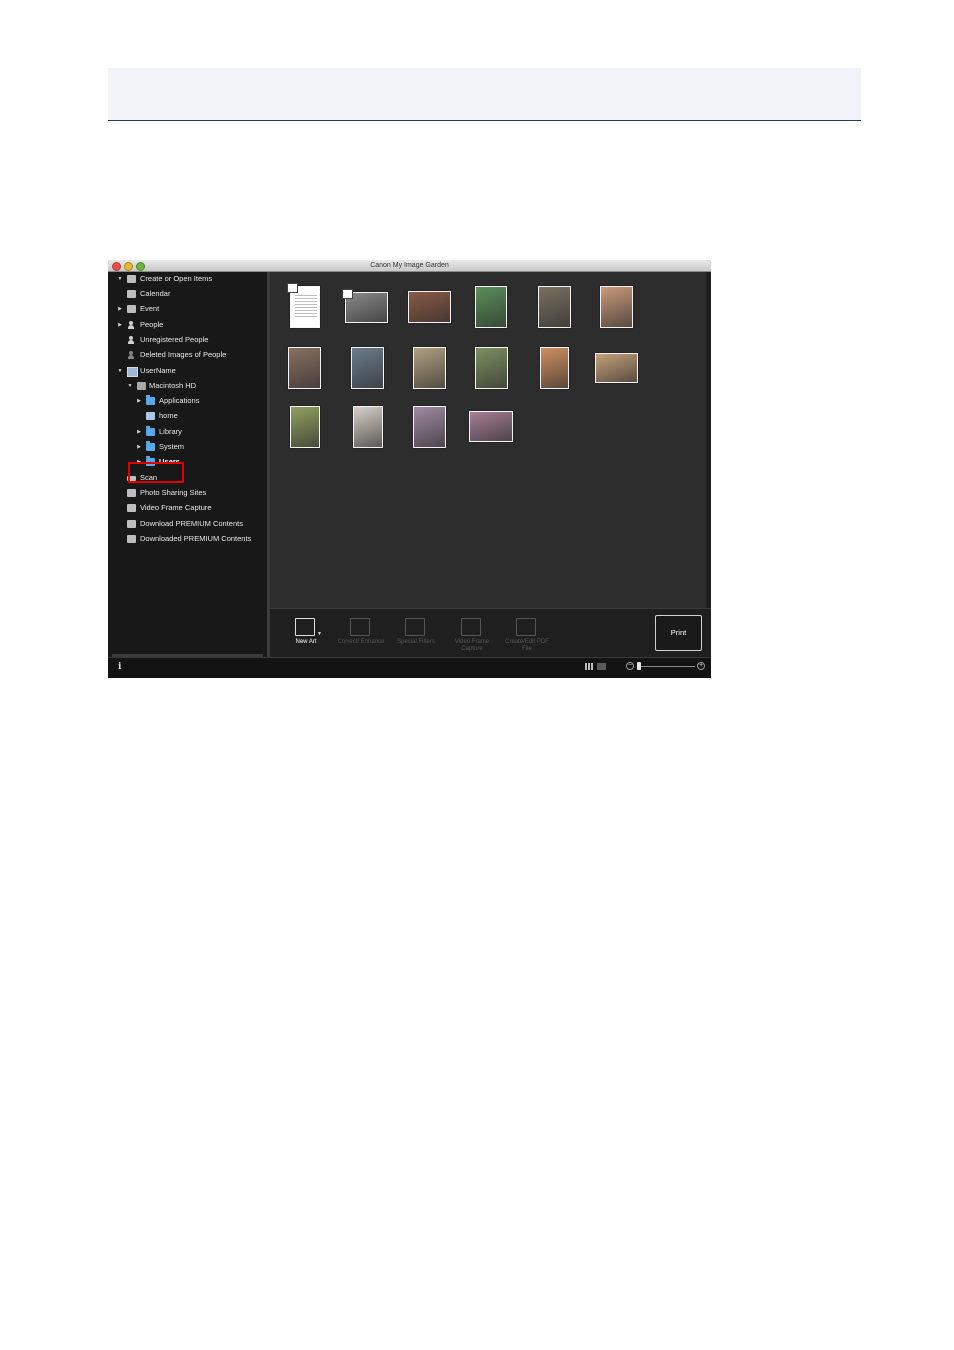  What do you see at coordinates (152, 324) in the screenshot?
I see `sidebar-item-label: People` at bounding box center [152, 324].